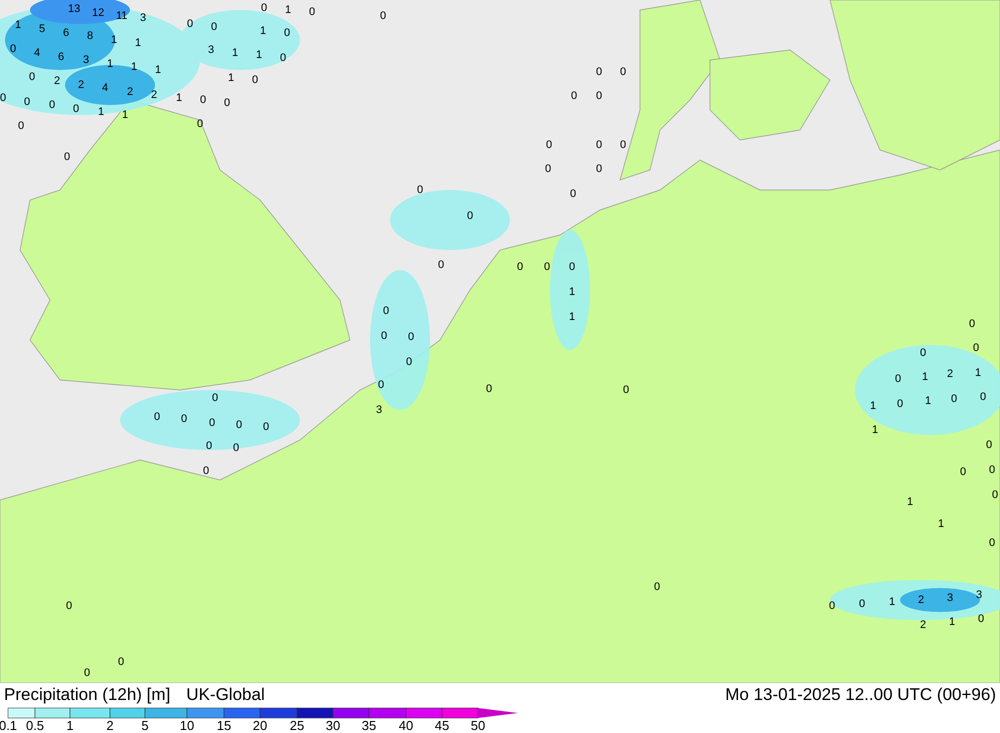 The height and width of the screenshot is (733, 1000). What do you see at coordinates (90, 36) in the screenshot?
I see `precipitation-value: 8` at bounding box center [90, 36].